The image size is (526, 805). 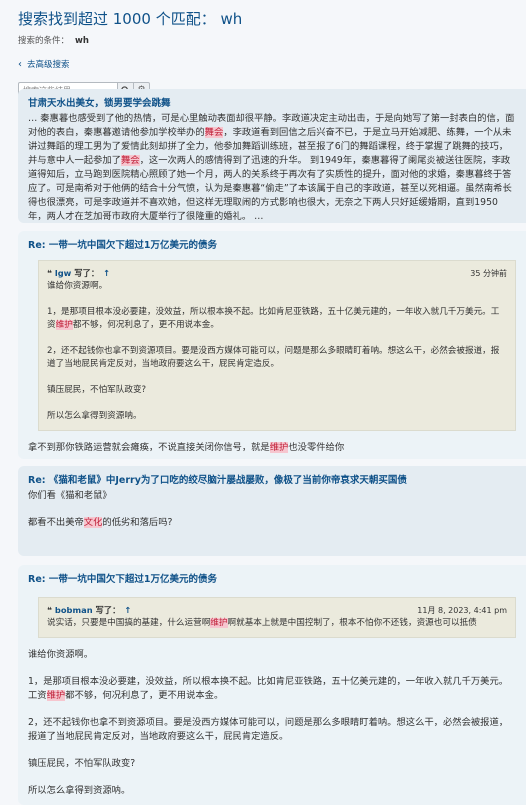 What do you see at coordinates (74, 610) in the screenshot?
I see `quote-username: bobman` at bounding box center [74, 610].